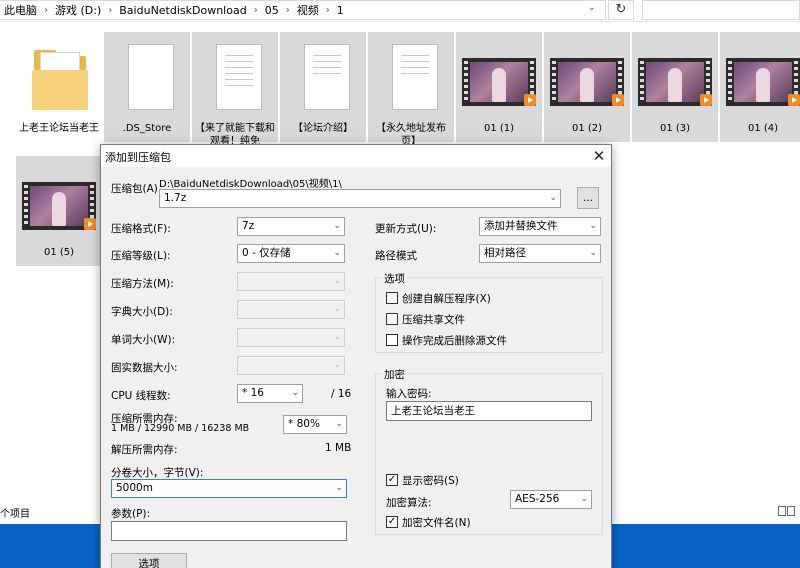 Image resolution: width=800 pixels, height=568 pixels. What do you see at coordinates (599, 156) in the screenshot?
I see `close-icon: ✕` at bounding box center [599, 156].